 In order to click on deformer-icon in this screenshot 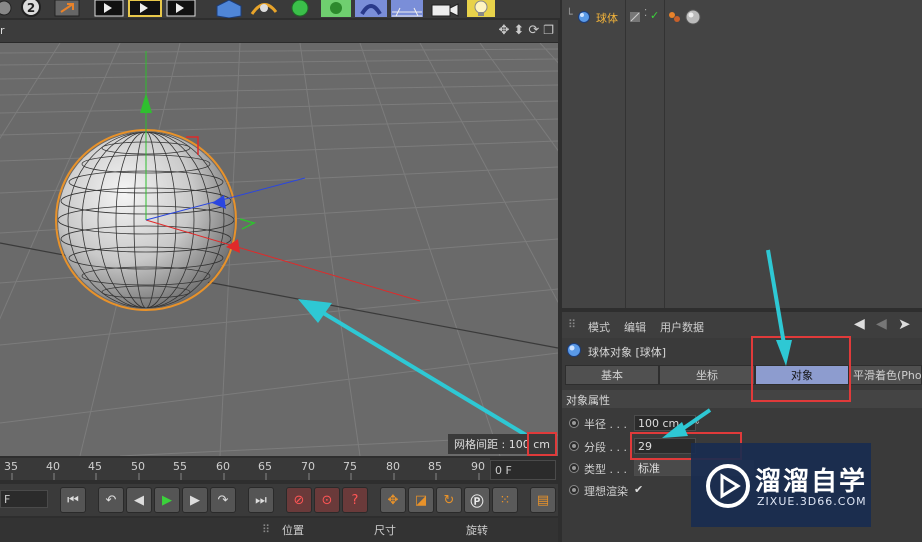, I will do `click(371, 9)`.